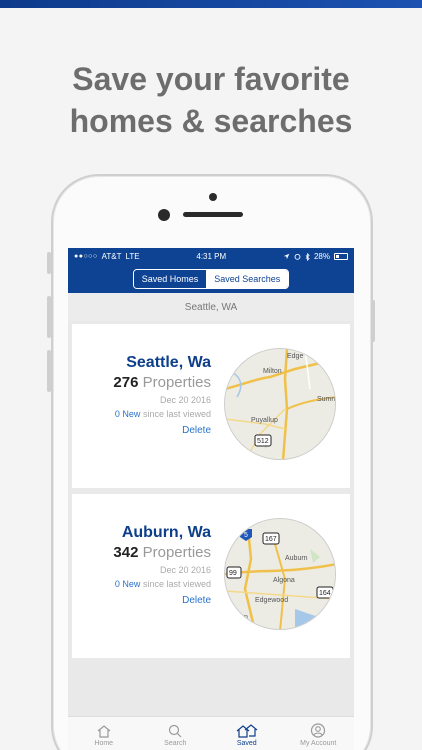 Image resolution: width=422 pixels, height=750 pixels. What do you see at coordinates (162, 533) in the screenshot?
I see `search-city: Auburn, Wa` at bounding box center [162, 533].